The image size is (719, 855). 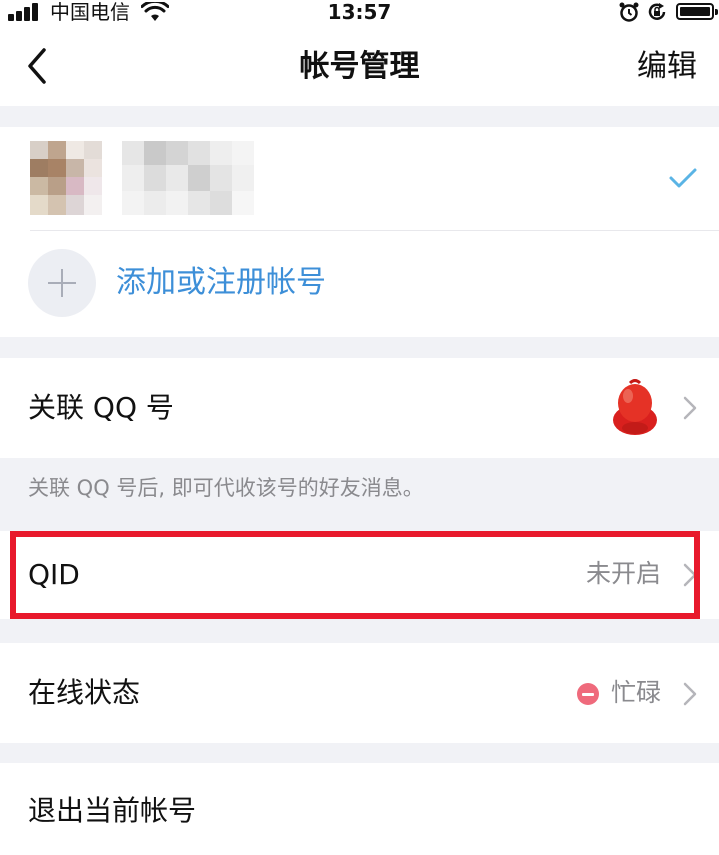 I want to click on rotation-lock-icon, so click(x=657, y=11).